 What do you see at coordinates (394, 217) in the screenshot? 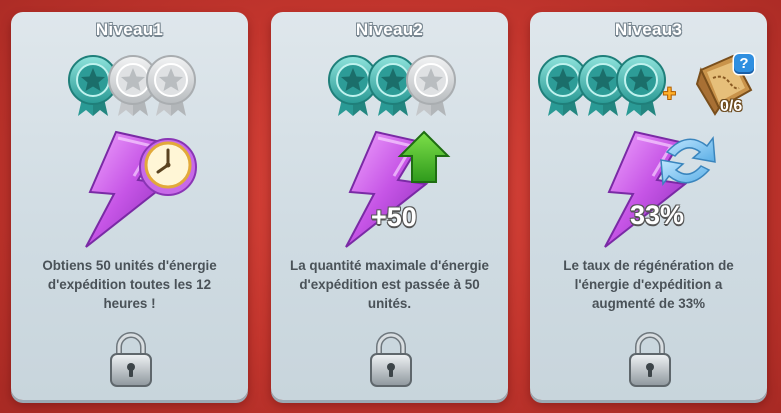
I see `stat-value: +50` at bounding box center [394, 217].